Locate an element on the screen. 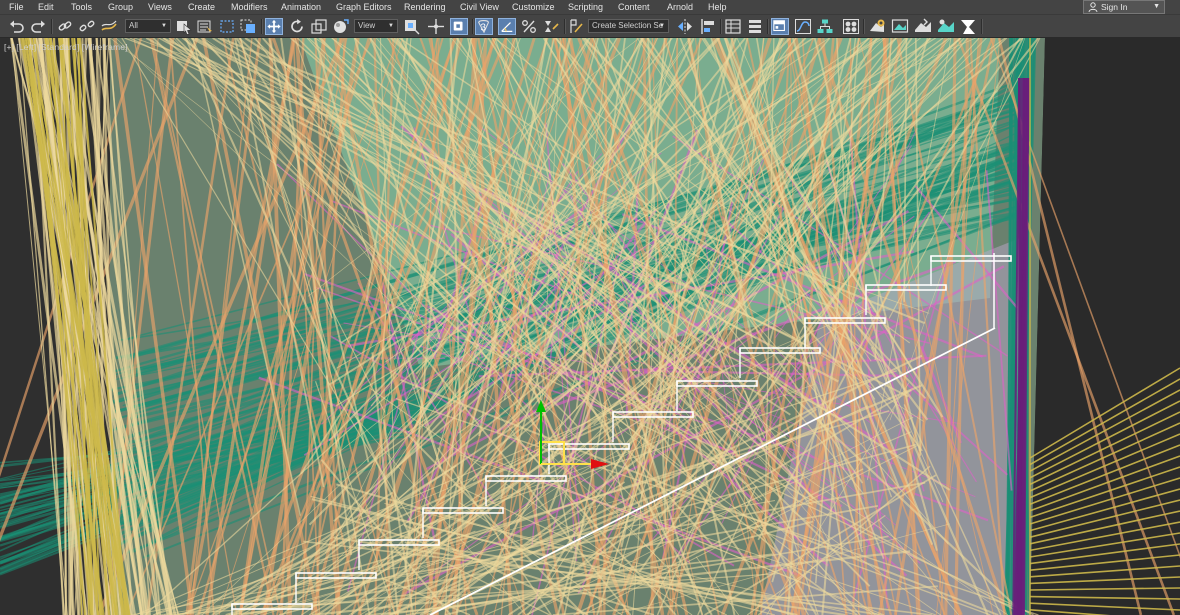 Image resolution: width=1180 pixels, height=615 pixels. wire-mass is located at coordinates (1105, 326).